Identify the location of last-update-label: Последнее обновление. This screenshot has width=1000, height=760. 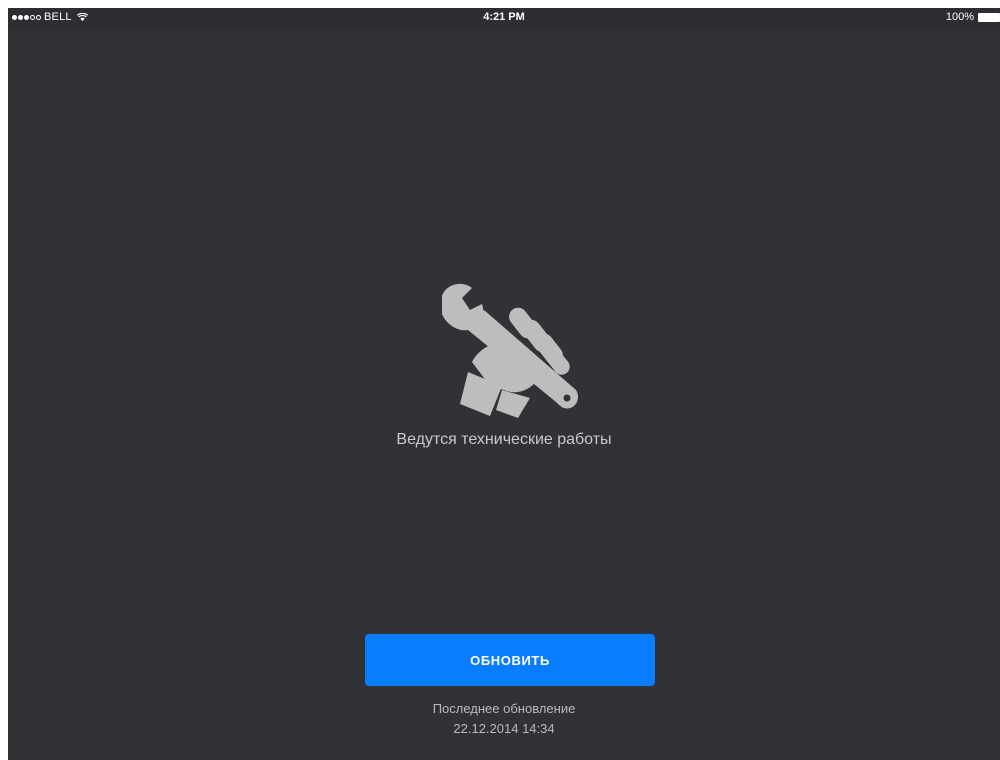
(504, 708).